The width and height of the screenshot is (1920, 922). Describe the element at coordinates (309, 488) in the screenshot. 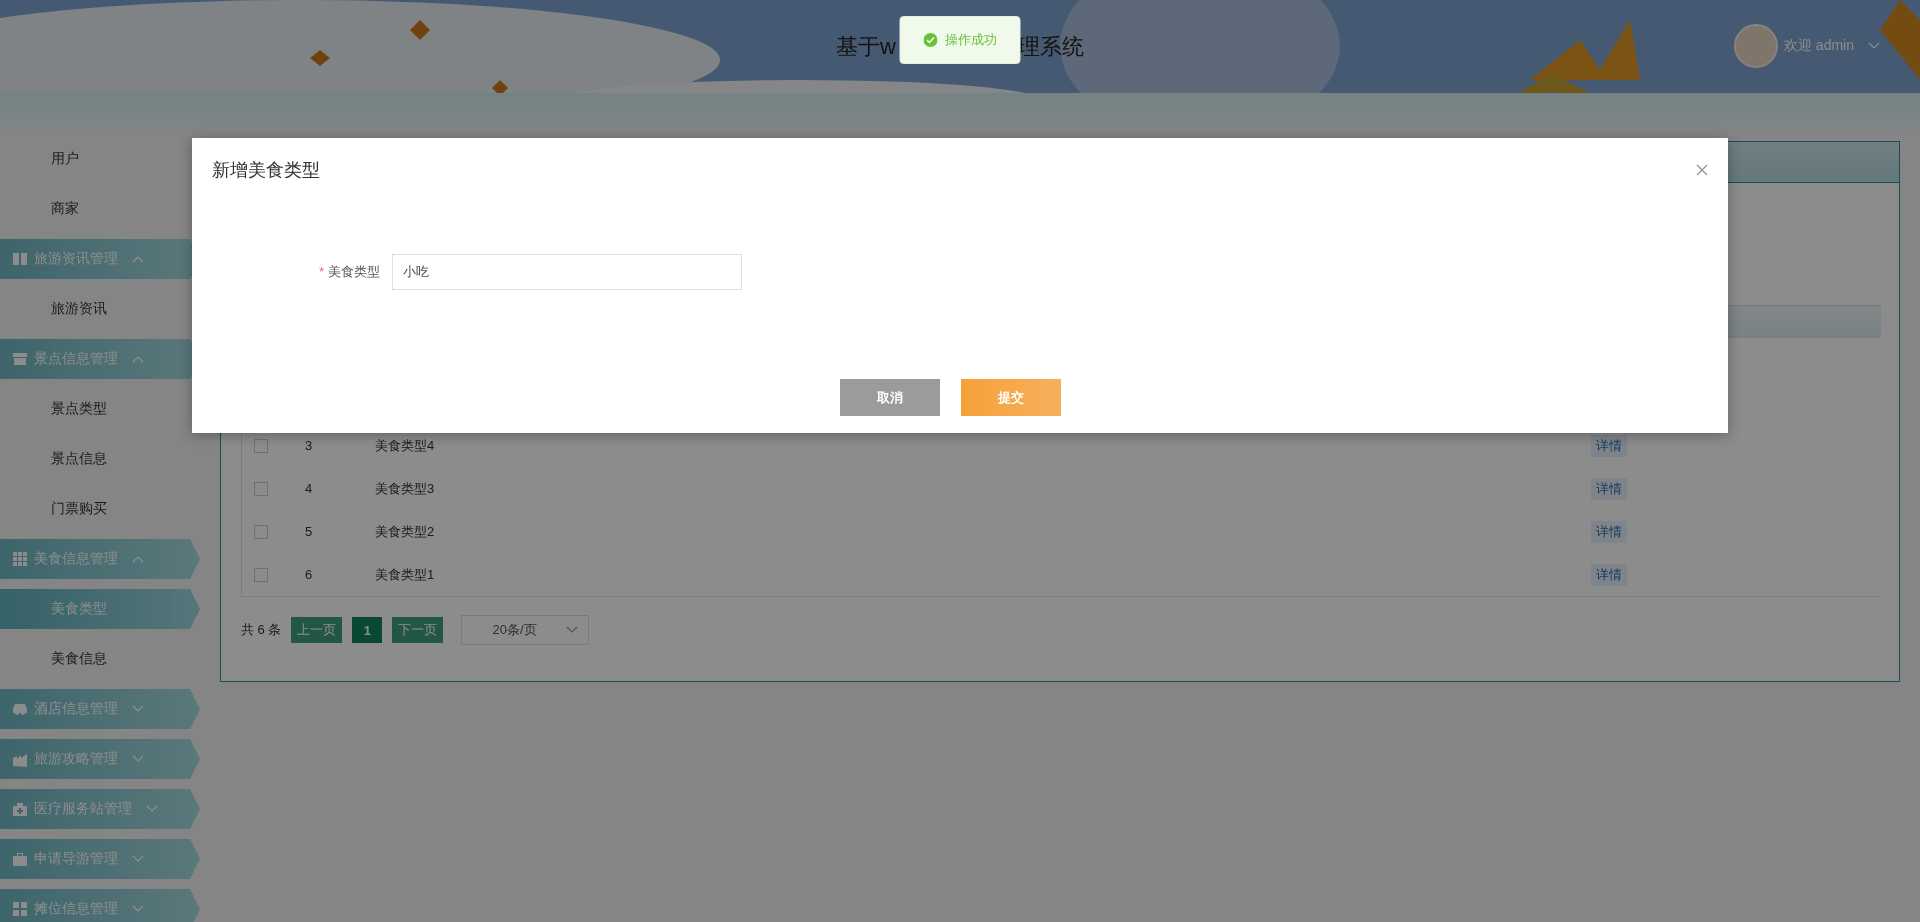

I see `table-cell-text: 4` at that location.